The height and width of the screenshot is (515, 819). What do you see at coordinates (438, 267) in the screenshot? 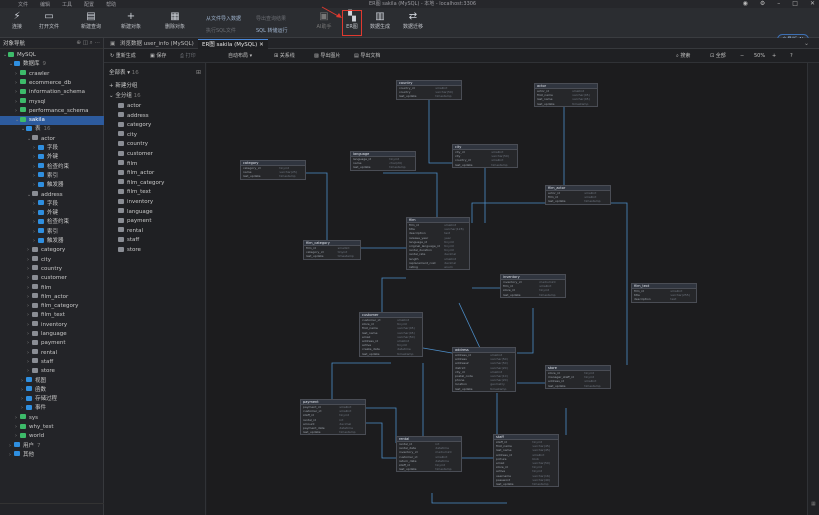
I see `er-entity-column: rating enum` at bounding box center [438, 267].